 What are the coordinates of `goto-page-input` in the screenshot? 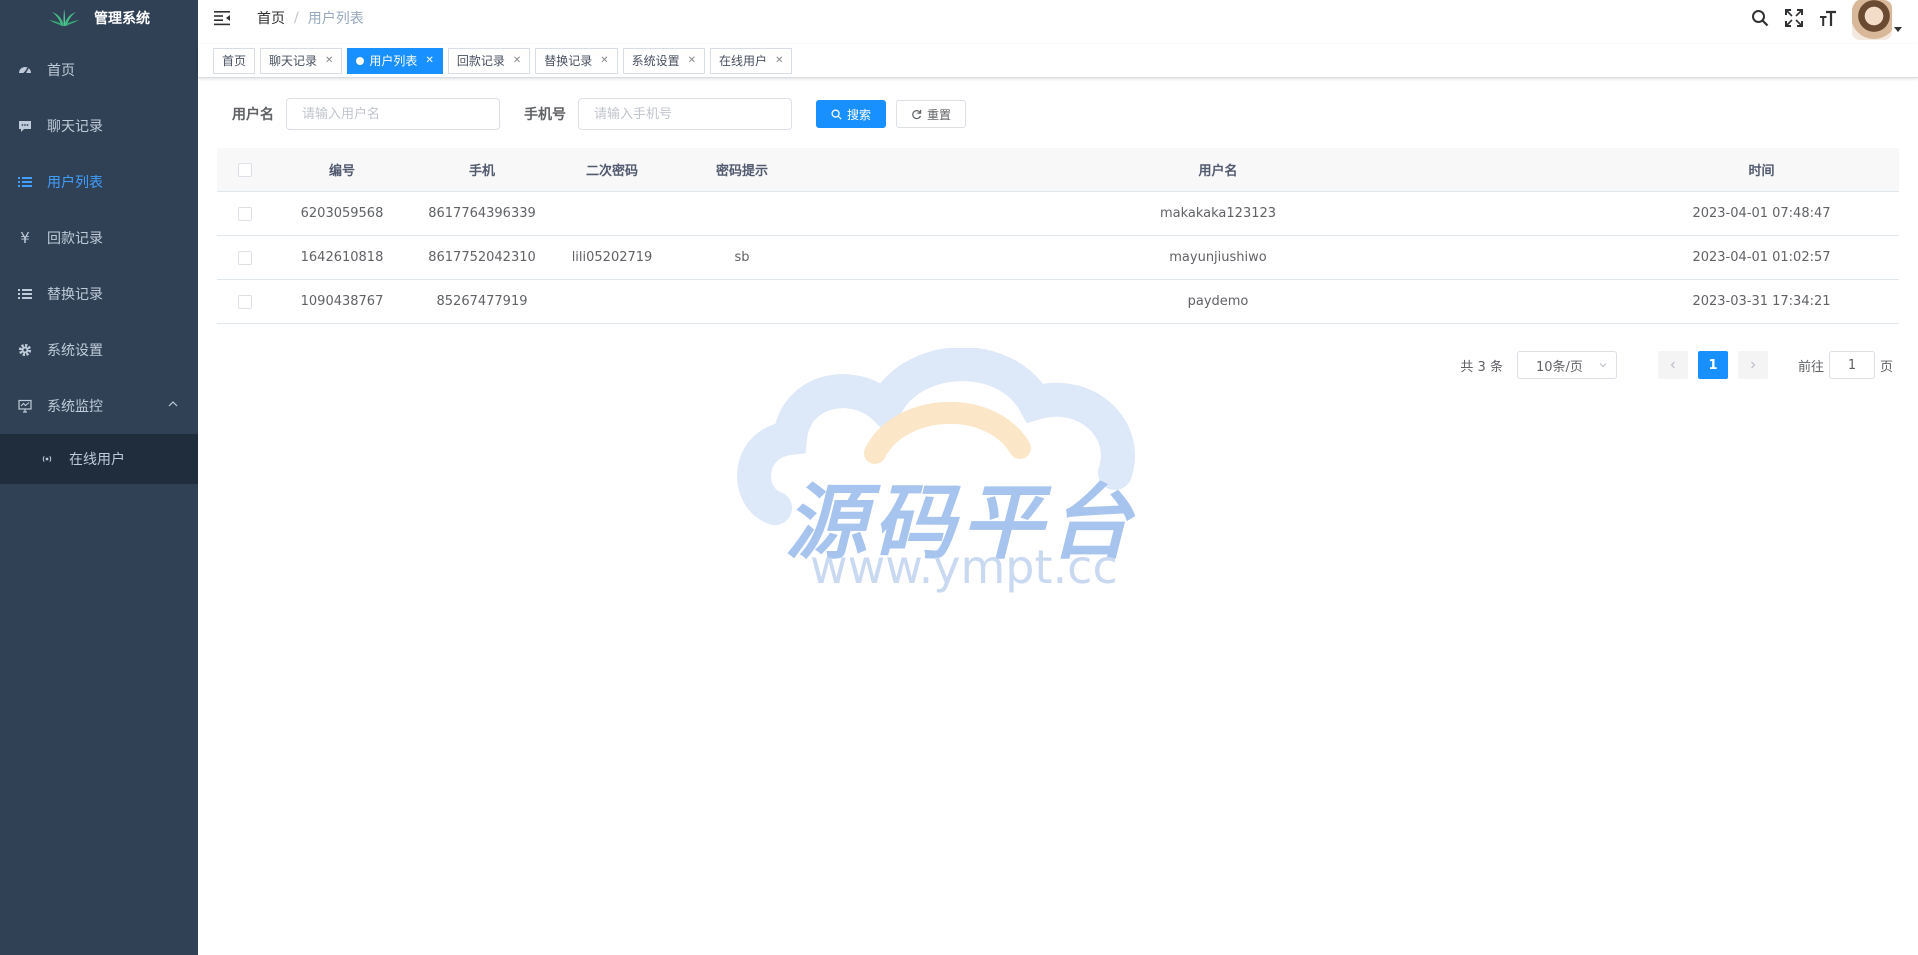 It's located at (1851, 365).